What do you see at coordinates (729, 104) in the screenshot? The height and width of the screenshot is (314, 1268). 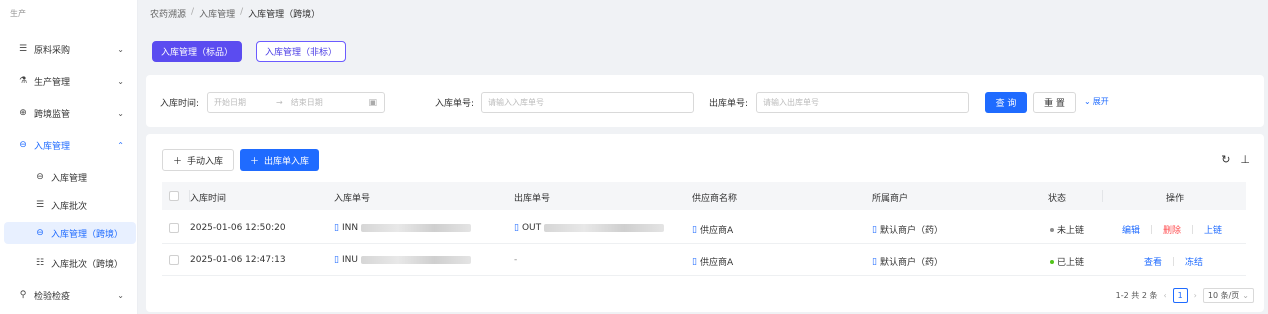 I see `outbound-no-label: 出库单号:` at bounding box center [729, 104].